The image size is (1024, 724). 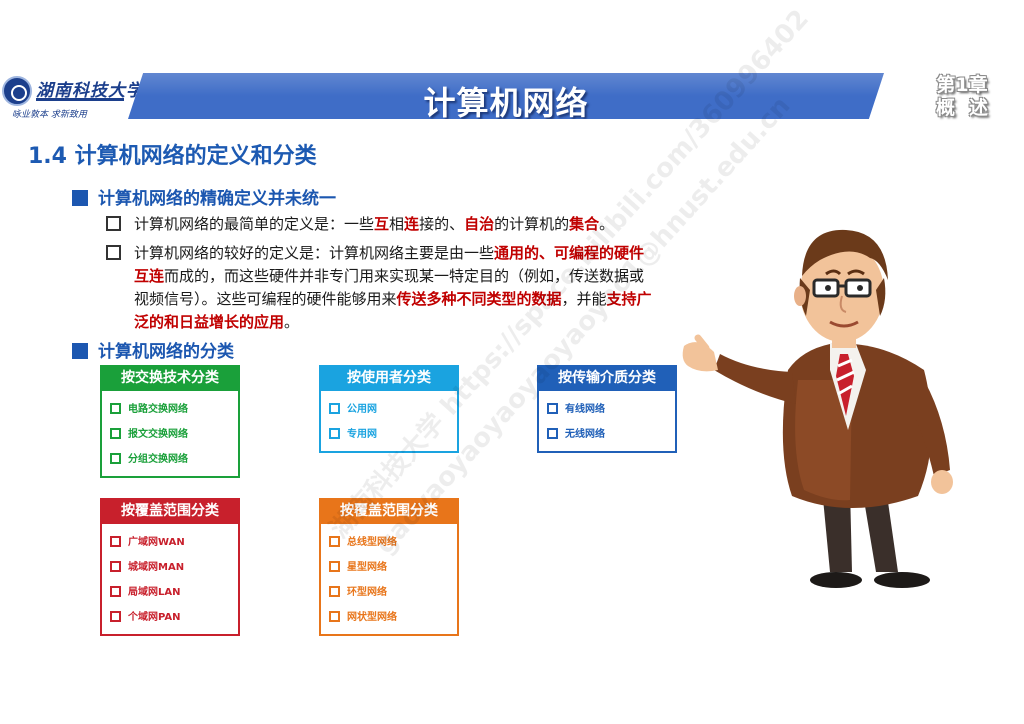 I want to click on chapter-number: 第1章, so click(x=962, y=85).